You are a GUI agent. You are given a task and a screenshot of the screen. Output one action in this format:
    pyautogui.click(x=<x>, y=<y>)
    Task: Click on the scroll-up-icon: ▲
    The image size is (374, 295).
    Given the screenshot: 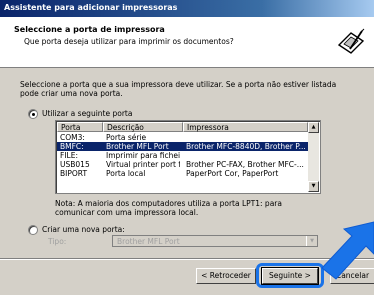 What is the action you would take?
    pyautogui.click(x=313, y=127)
    